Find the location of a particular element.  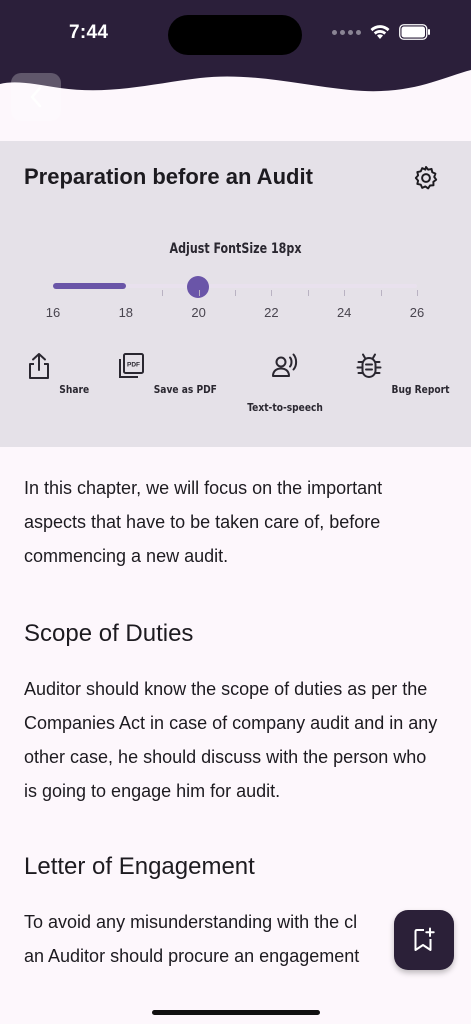

bug-report-button: Bug Report is located at coordinates (403, 374).